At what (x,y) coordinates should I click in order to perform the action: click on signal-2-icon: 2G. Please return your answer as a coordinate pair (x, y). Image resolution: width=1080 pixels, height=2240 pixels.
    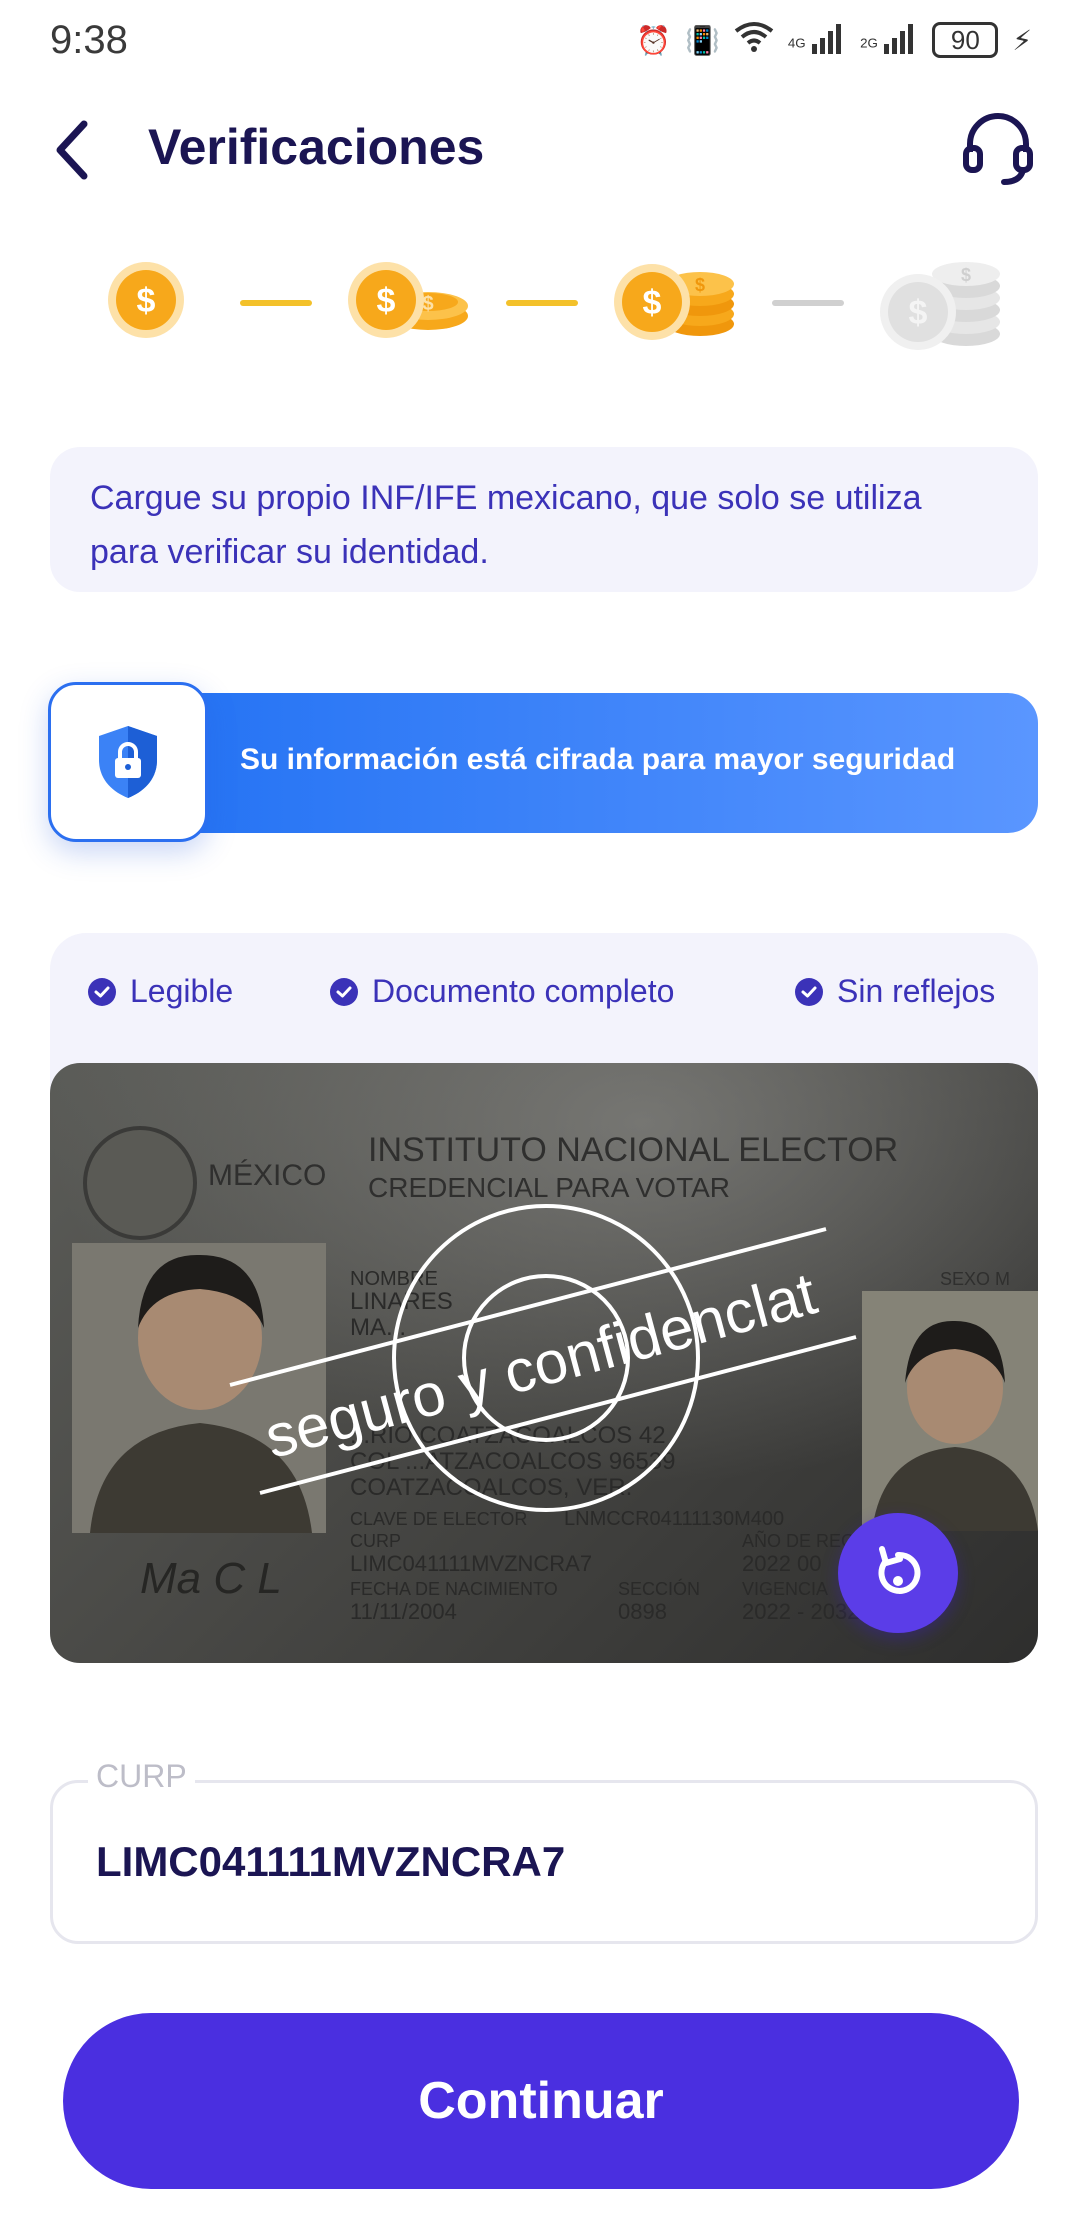
    Looking at the image, I should click on (889, 40).